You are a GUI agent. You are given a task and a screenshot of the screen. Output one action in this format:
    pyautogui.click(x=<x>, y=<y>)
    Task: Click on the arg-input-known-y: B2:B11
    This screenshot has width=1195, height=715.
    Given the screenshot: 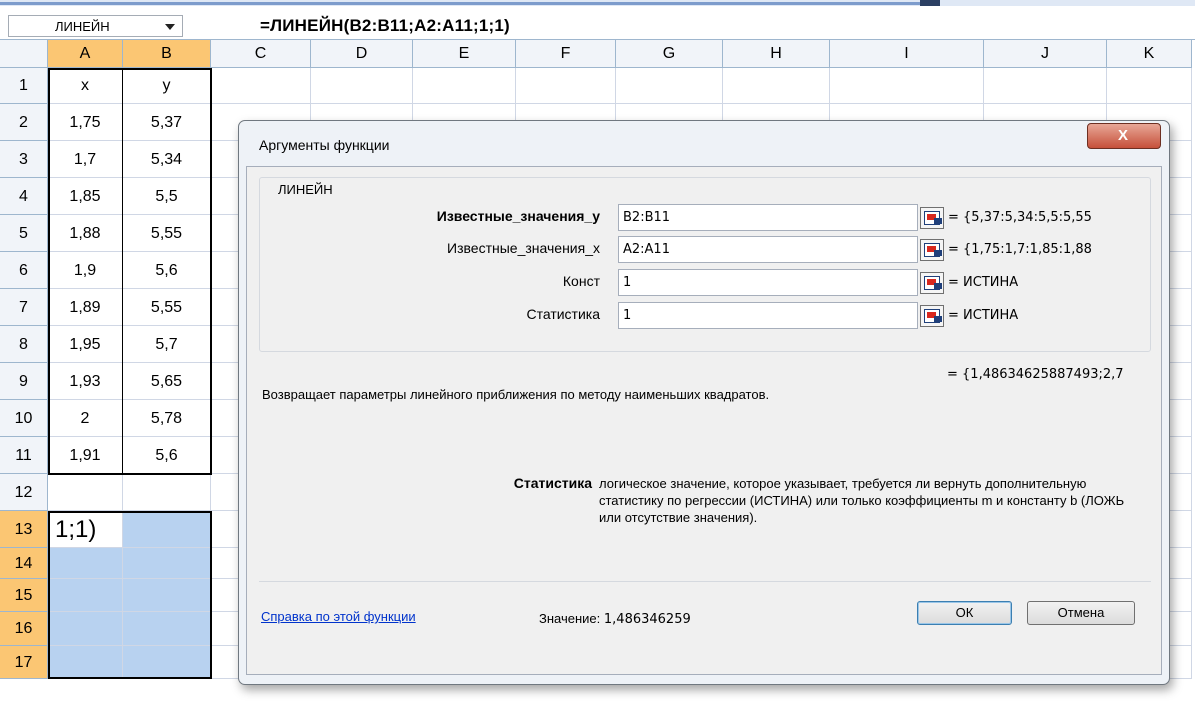 What is the action you would take?
    pyautogui.click(x=768, y=217)
    